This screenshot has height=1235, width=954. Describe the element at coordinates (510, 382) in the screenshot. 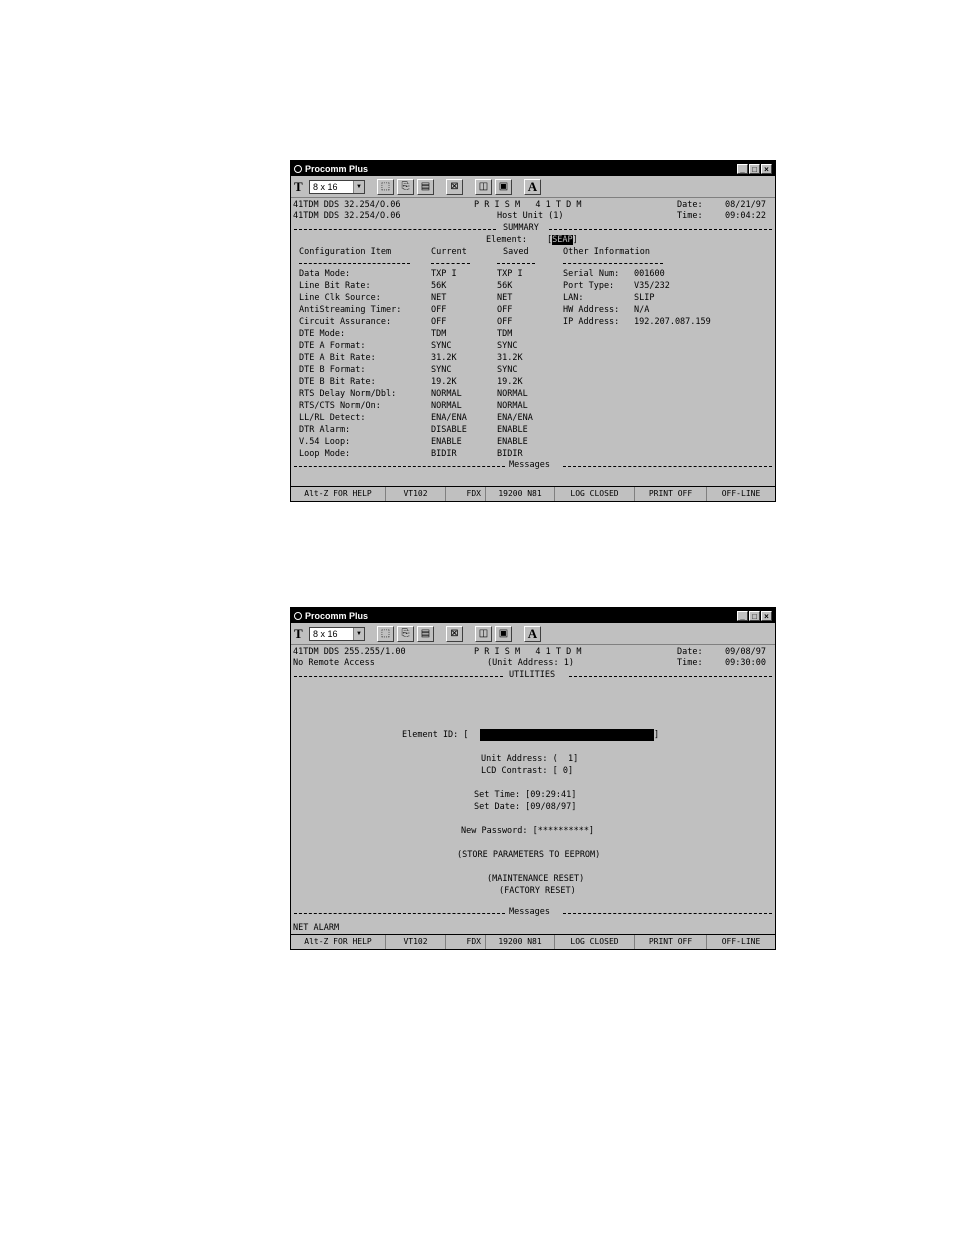

I see `saved-value: 19.2K` at that location.